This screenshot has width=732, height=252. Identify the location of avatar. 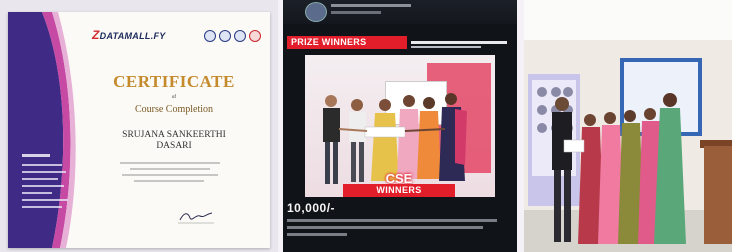
(316, 12).